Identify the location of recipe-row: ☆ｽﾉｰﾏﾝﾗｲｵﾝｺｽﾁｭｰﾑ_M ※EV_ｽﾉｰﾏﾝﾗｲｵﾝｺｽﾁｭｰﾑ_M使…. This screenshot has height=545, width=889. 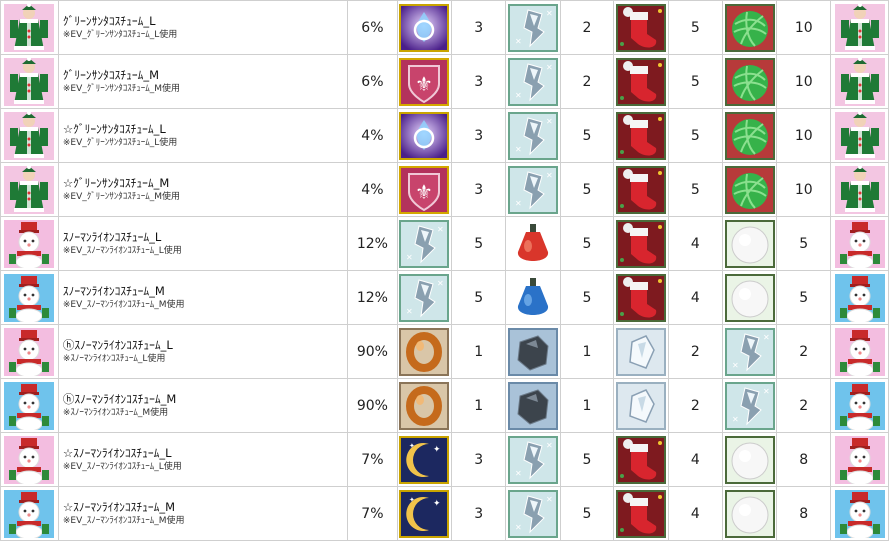
(444, 513).